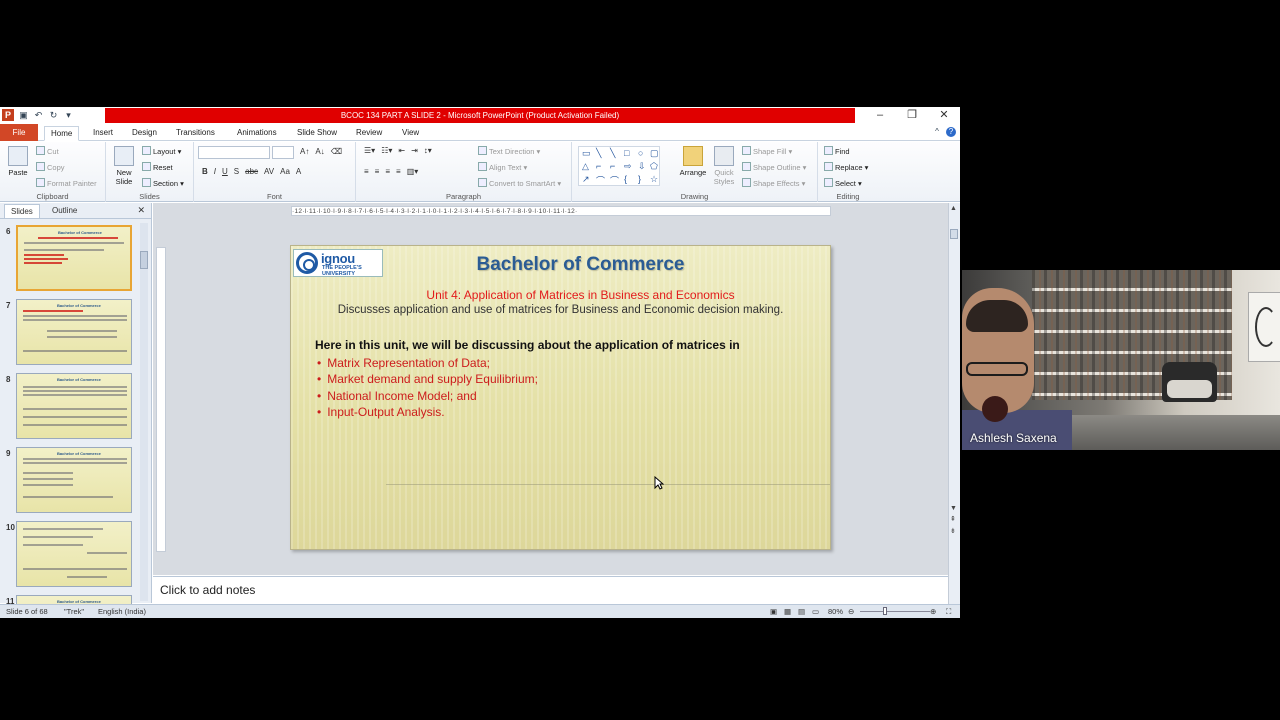 This screenshot has width=1280, height=720. What do you see at coordinates (47, 151) in the screenshot?
I see `cut-button: Cut` at bounding box center [47, 151].